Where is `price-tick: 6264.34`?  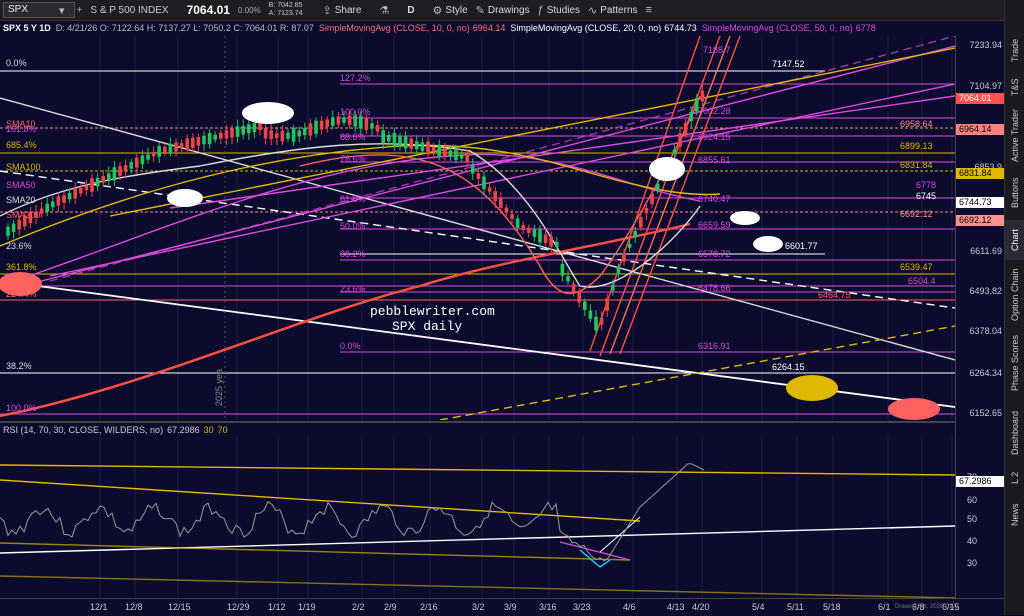
price-tick: 6264.34 is located at coordinates (985, 373).